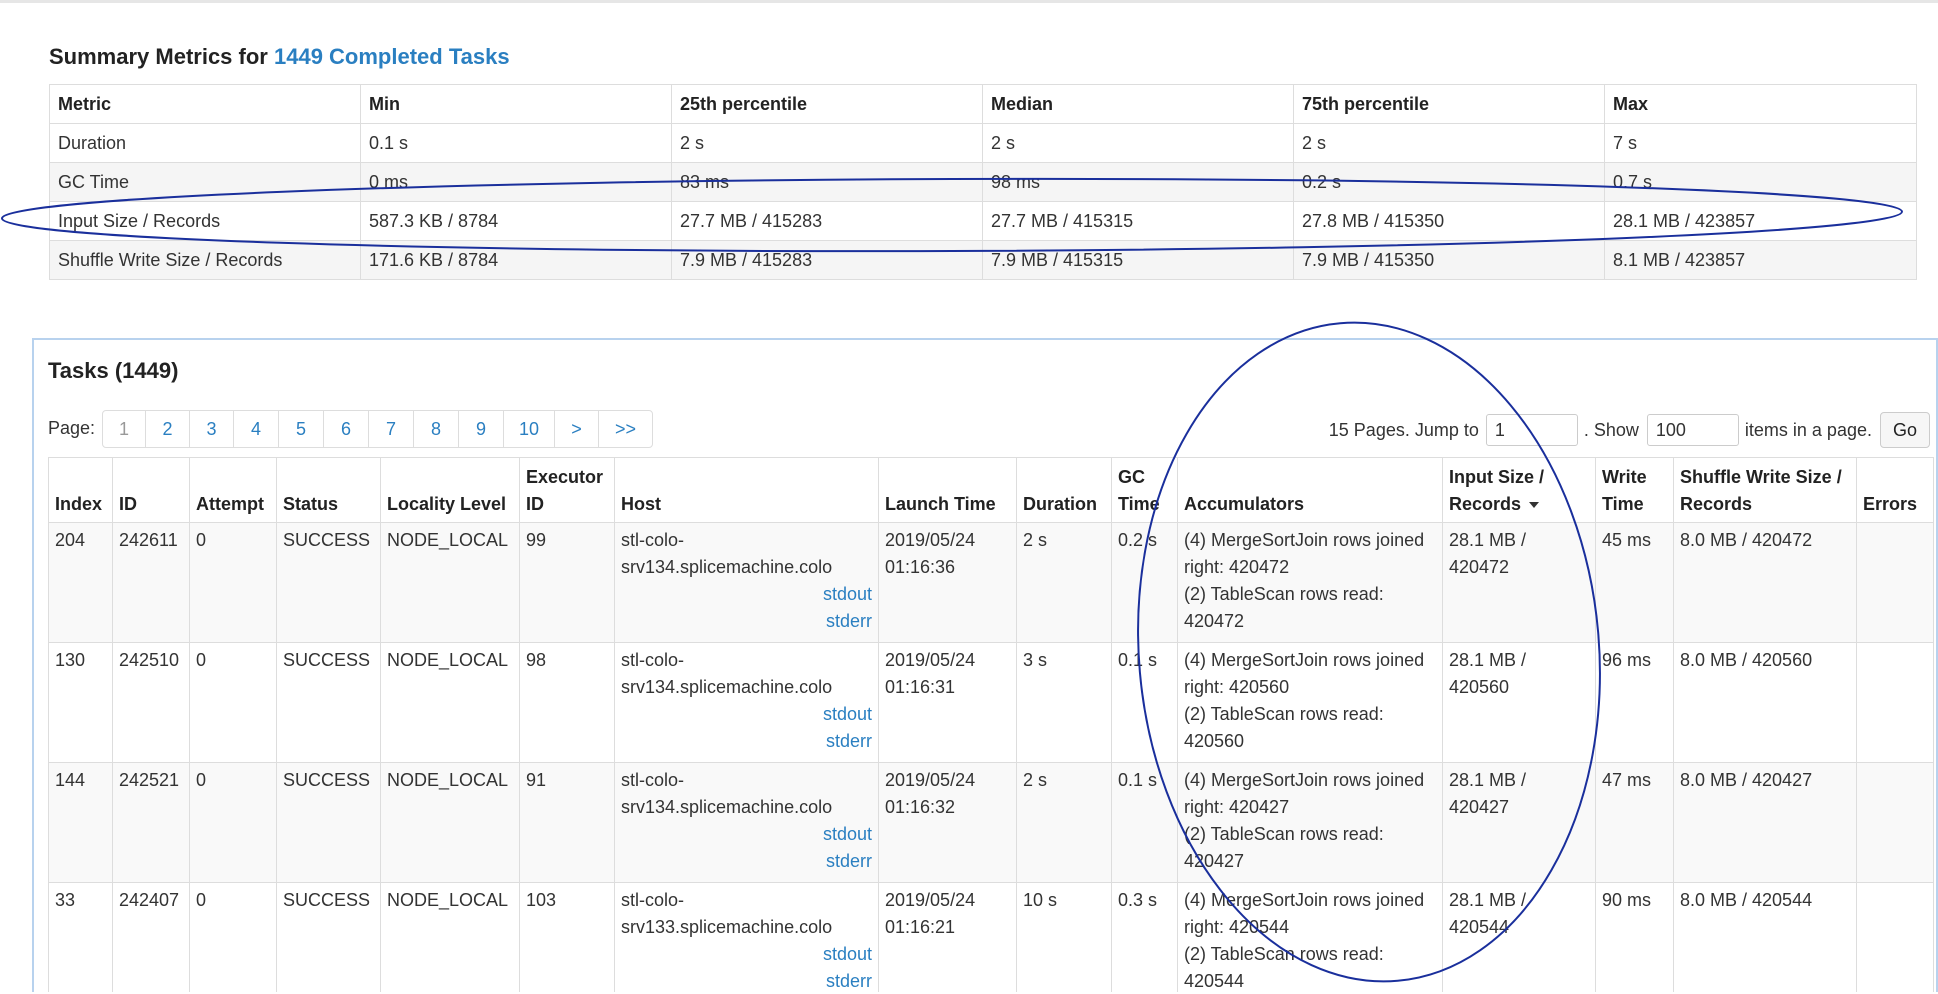  Describe the element at coordinates (947, 702) in the screenshot. I see `cell-launch-time: 2019/05/24 01:16:31` at that location.